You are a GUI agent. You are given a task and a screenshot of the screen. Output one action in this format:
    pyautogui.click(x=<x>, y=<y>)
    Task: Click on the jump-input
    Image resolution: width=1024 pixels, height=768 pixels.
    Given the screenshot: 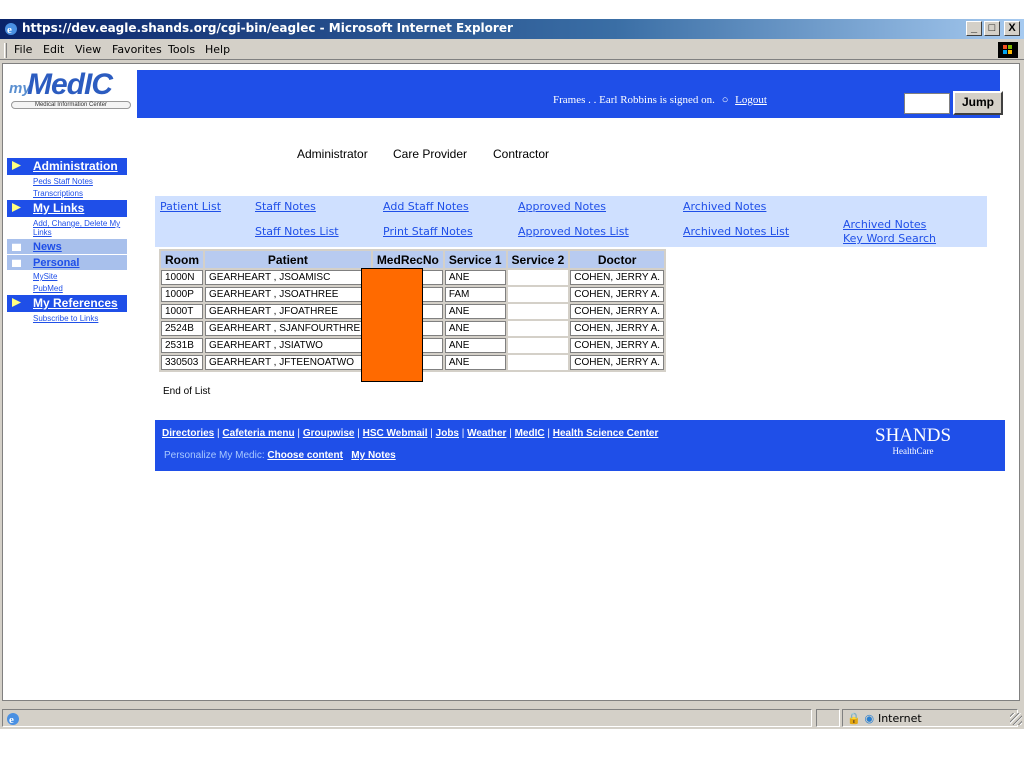 What is the action you would take?
    pyautogui.click(x=927, y=103)
    